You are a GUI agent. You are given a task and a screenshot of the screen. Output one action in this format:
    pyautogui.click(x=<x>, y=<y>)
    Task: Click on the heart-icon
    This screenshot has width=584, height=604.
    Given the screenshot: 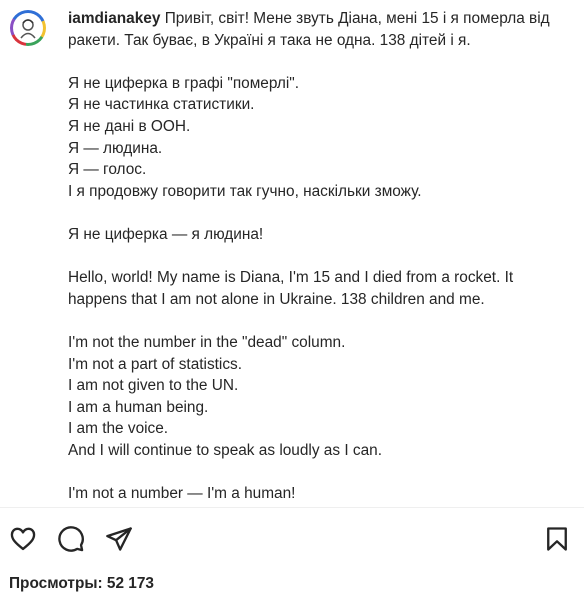 What is the action you would take?
    pyautogui.click(x=23, y=539)
    